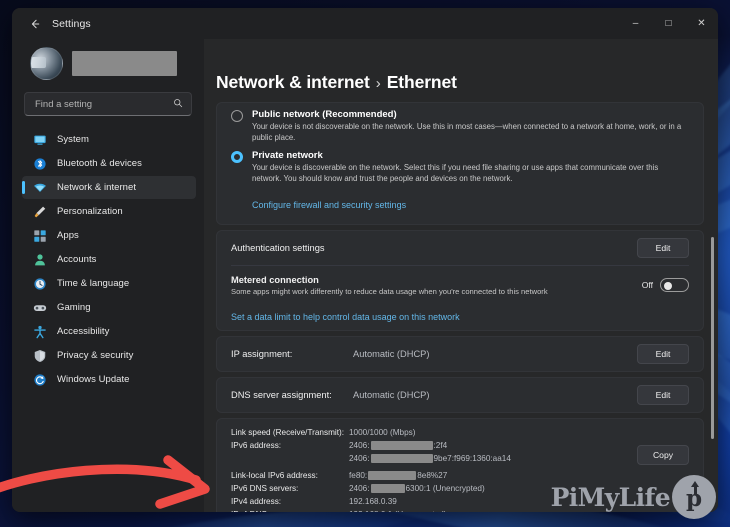 Image resolution: width=730 pixels, height=527 pixels. I want to click on value-suffix: 9be7:f969:1360:aa14, so click(472, 459).